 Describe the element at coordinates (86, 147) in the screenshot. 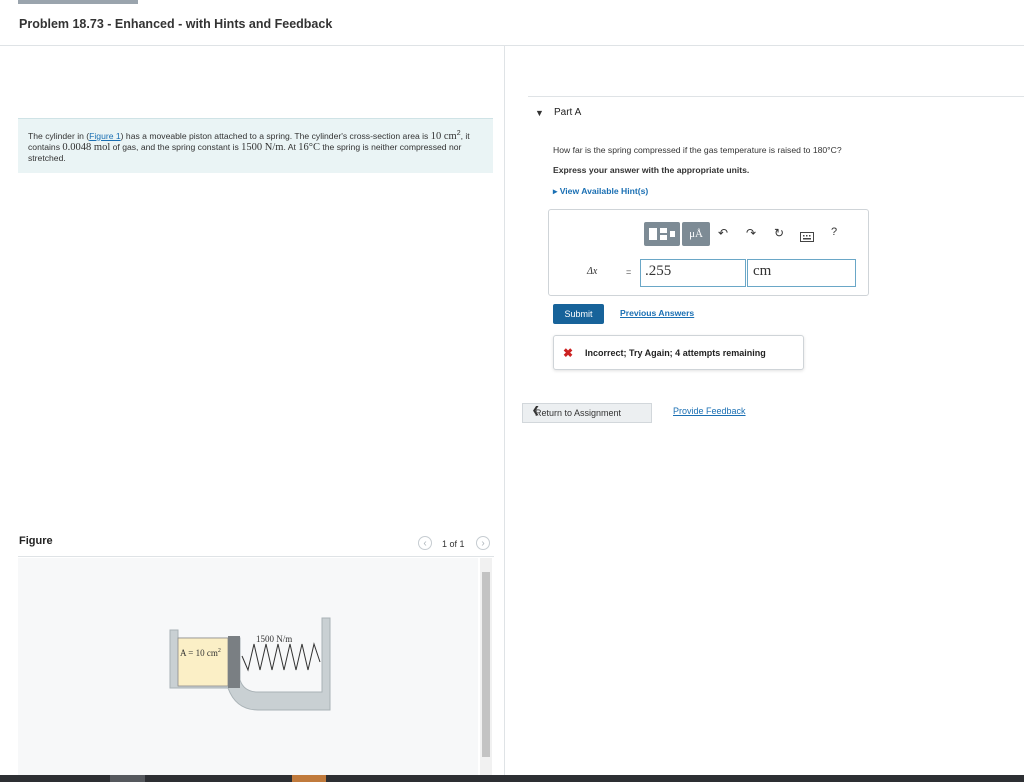

I see `moles-value: 0.0048 mol` at that location.